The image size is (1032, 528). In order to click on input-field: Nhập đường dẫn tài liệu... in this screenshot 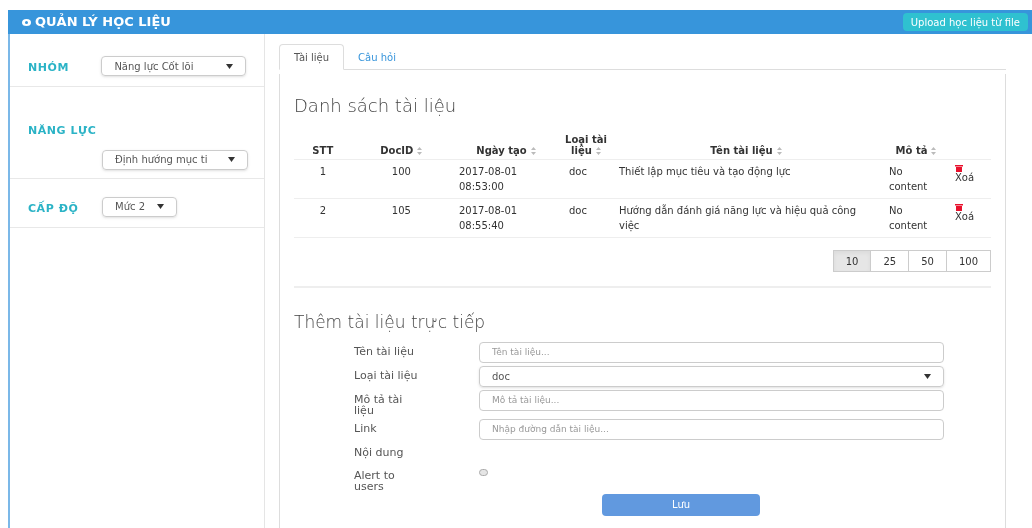, I will do `click(711, 429)`.